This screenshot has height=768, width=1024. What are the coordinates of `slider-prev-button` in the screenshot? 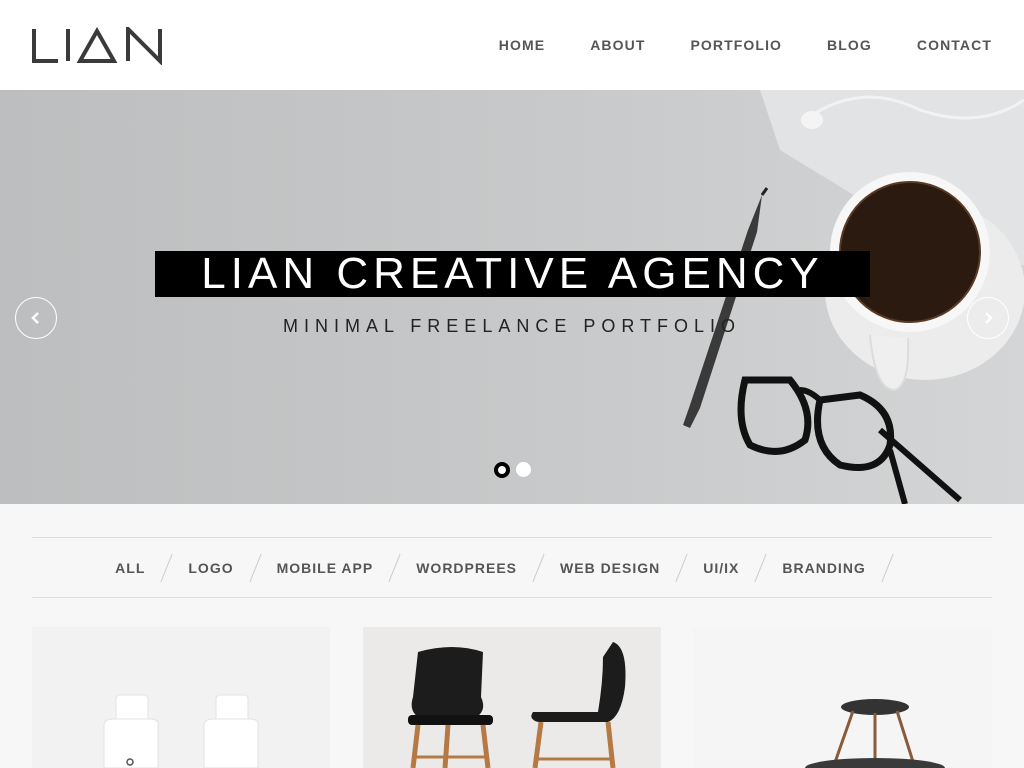 It's located at (36, 318).